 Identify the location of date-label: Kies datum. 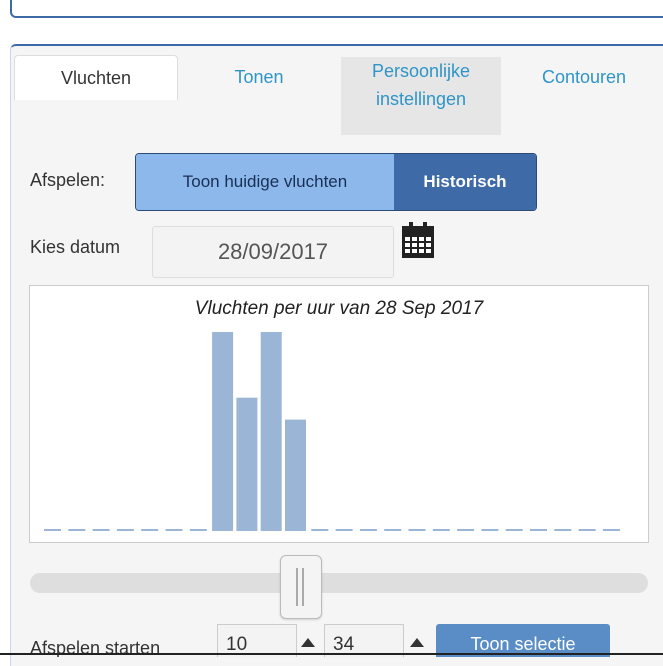
(75, 247).